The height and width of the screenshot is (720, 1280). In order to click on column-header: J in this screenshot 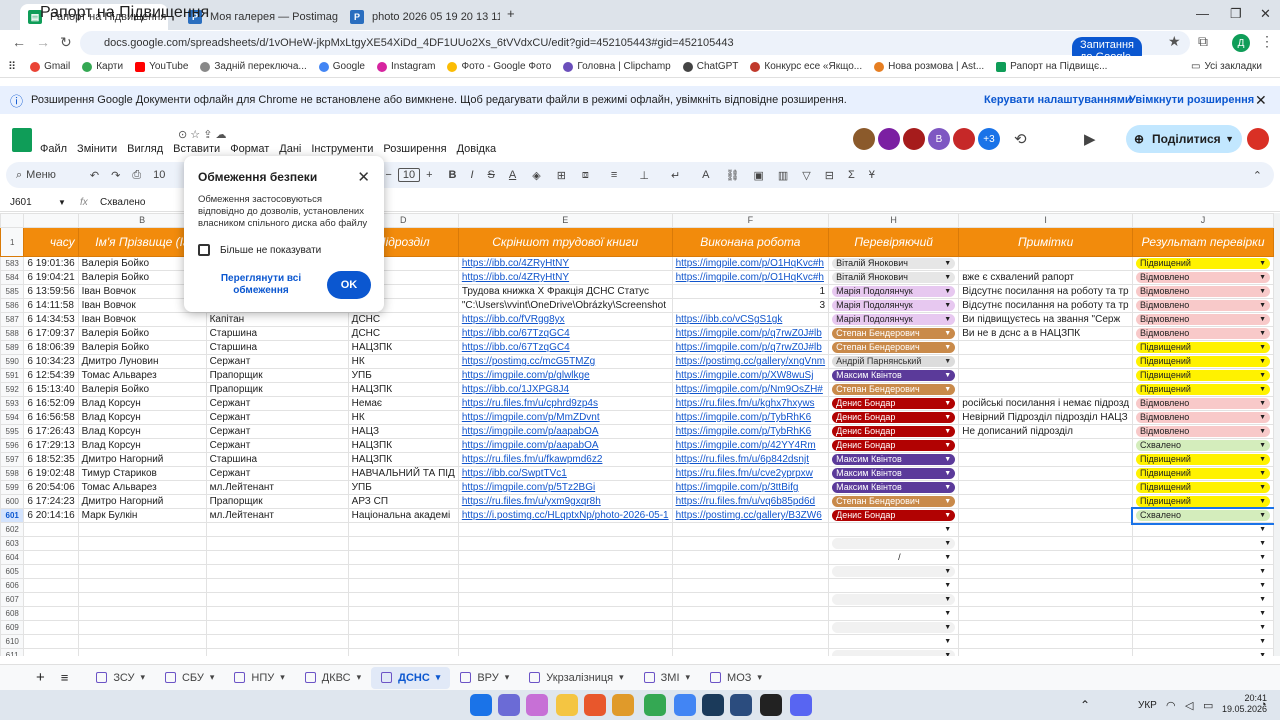, I will do `click(1203, 220)`.